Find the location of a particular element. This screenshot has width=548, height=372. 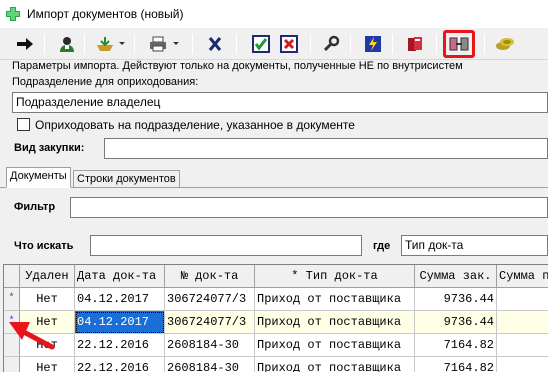

wrench-icon is located at coordinates (331, 44).